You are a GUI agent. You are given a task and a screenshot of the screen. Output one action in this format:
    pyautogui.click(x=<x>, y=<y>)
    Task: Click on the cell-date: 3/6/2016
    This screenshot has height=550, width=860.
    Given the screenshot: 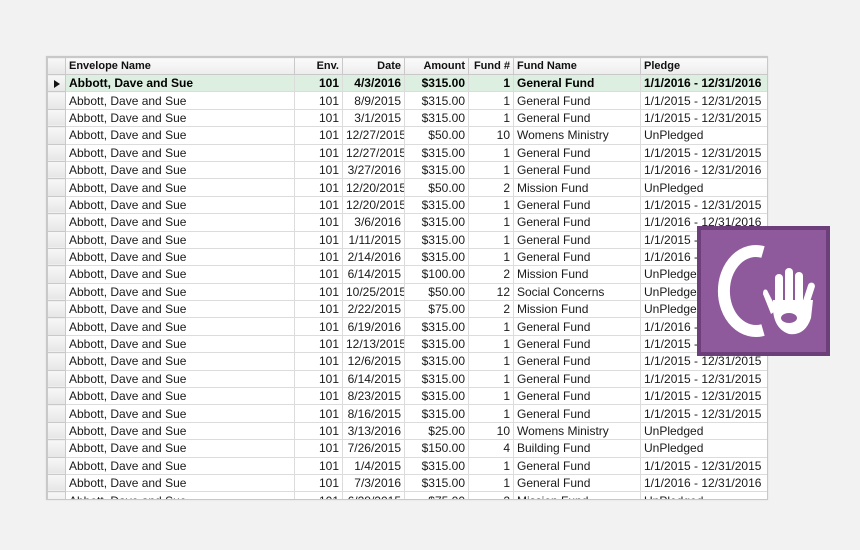 What is the action you would take?
    pyautogui.click(x=373, y=222)
    